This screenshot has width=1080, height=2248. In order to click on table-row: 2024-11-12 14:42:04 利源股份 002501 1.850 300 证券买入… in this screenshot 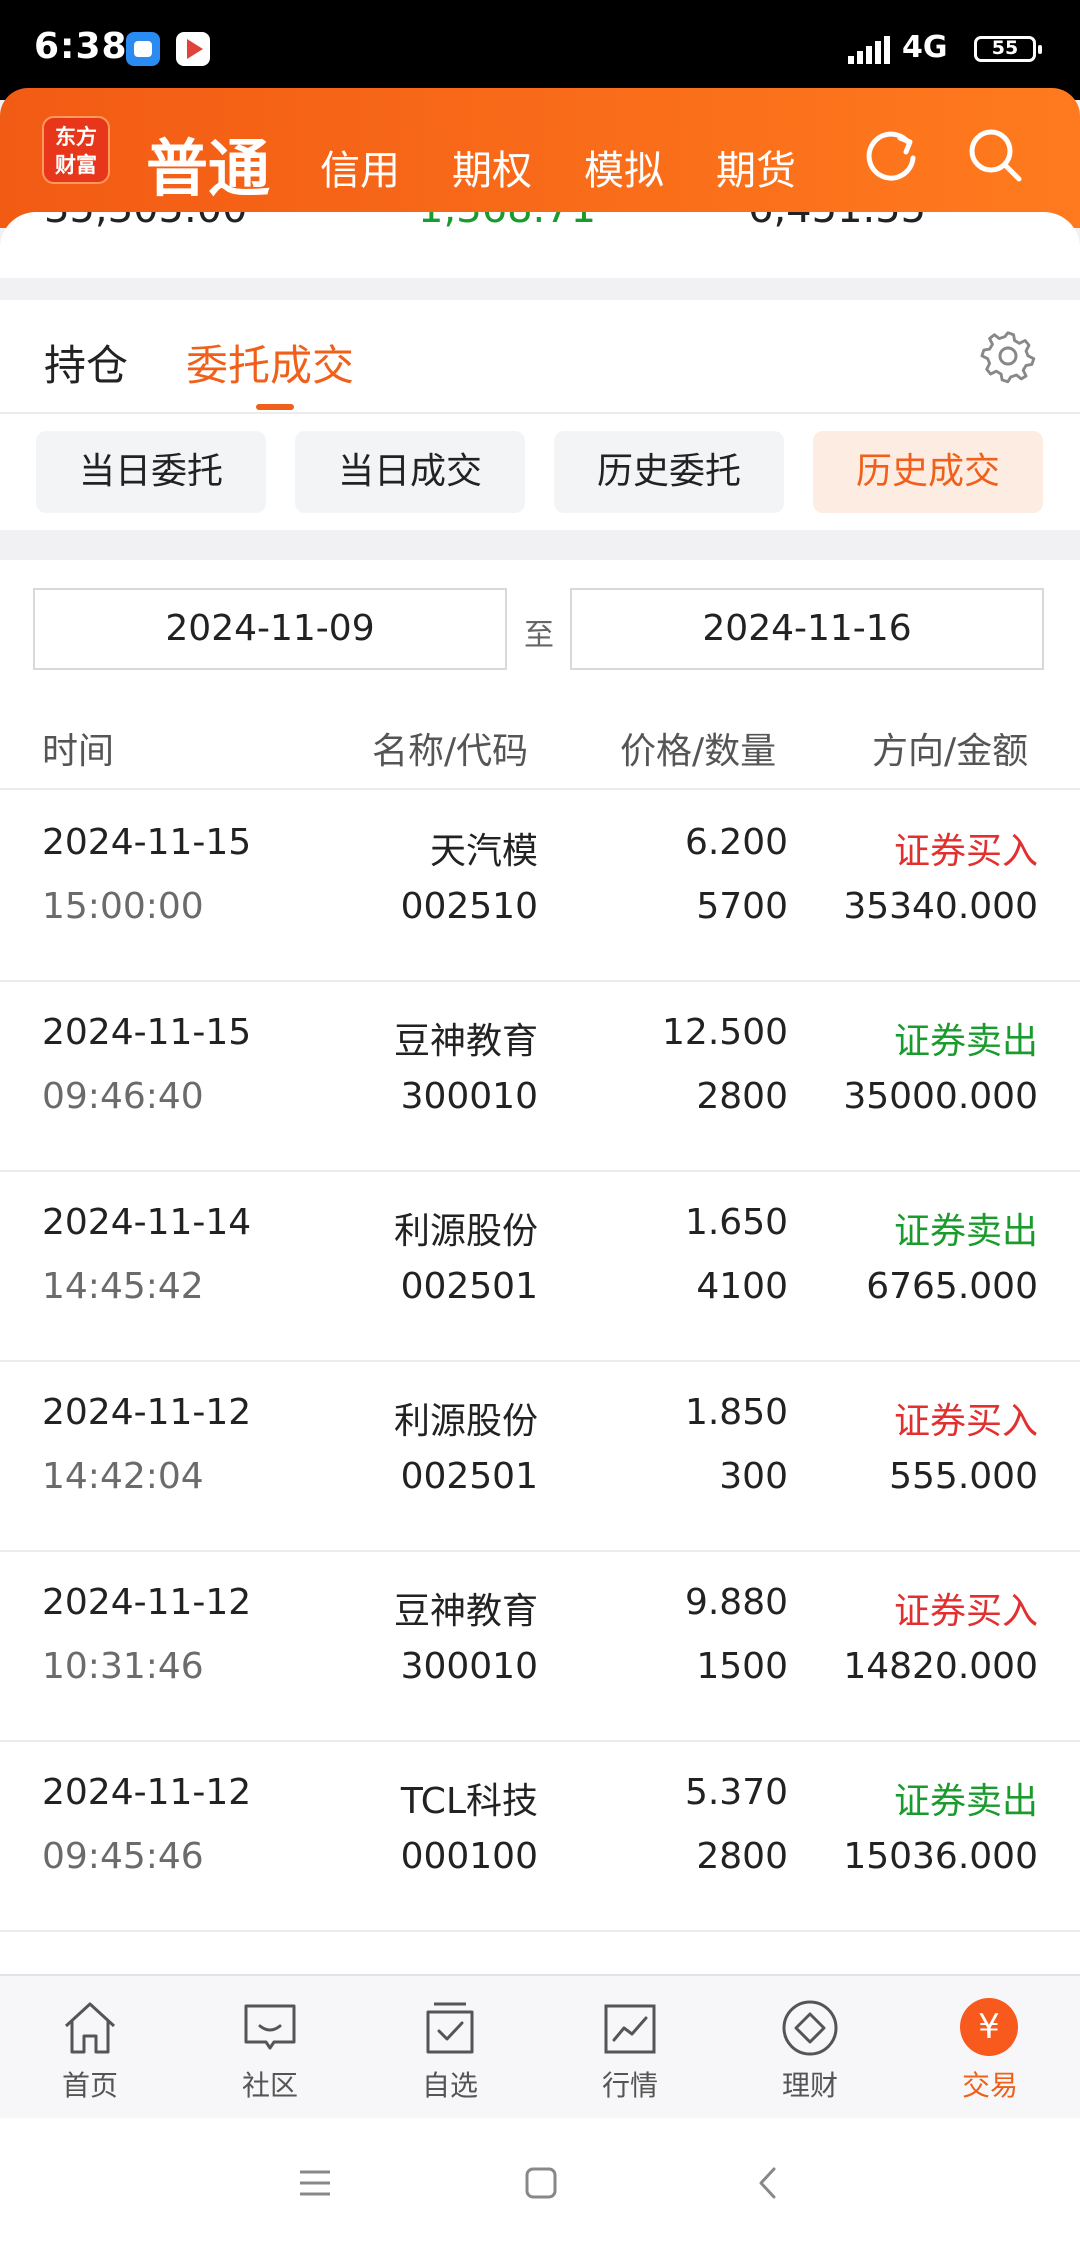, I will do `click(540, 1456)`.